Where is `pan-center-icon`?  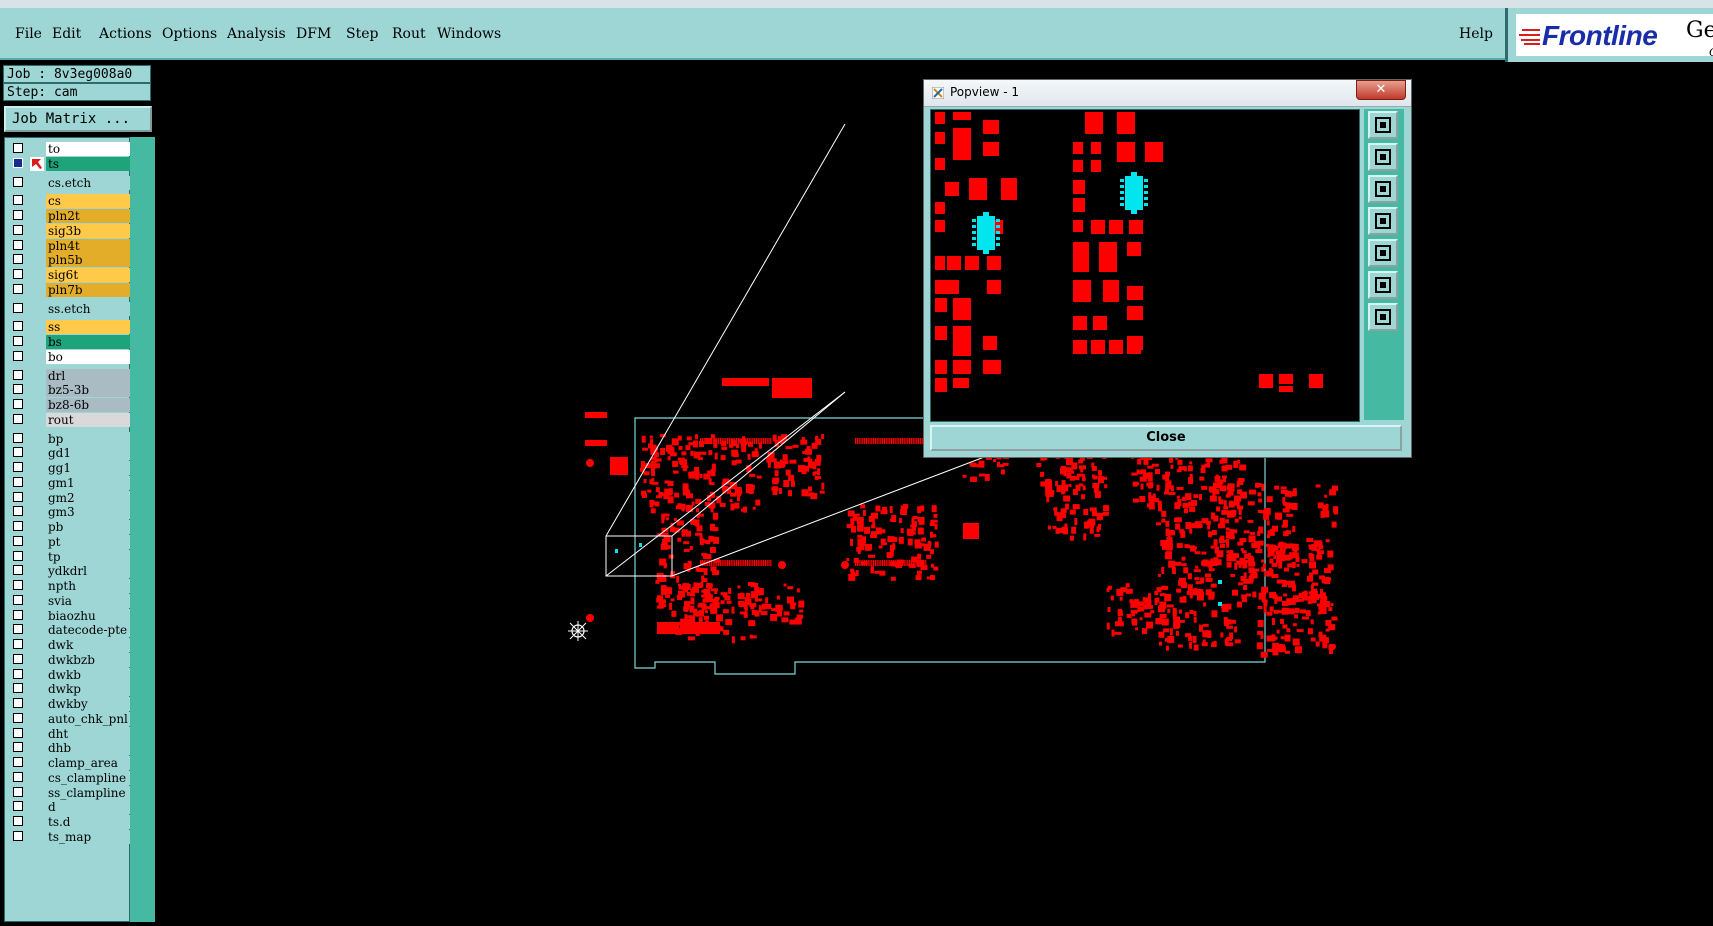
pan-center-icon is located at coordinates (1383, 317).